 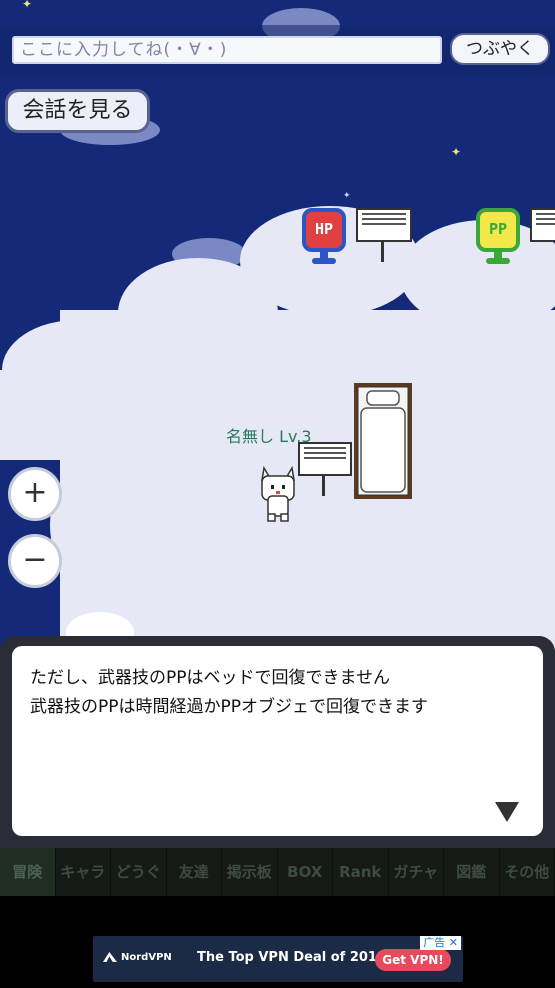 I want to click on cat-character, so click(x=278, y=493).